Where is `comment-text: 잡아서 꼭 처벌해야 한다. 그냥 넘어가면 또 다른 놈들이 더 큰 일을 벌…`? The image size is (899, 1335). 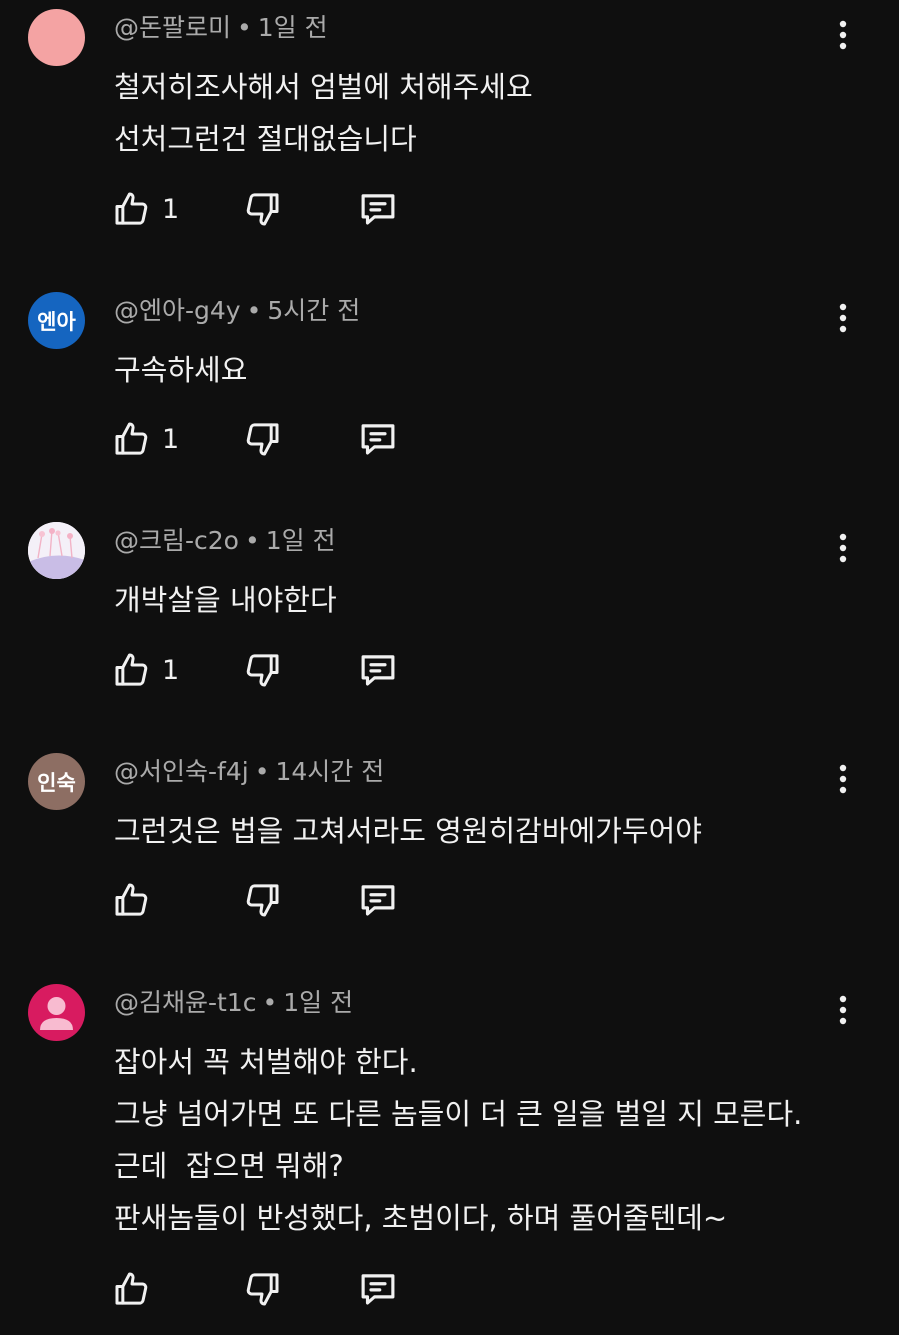
comment-text: 잡아서 꼭 처벌해야 한다. 그냥 넘어가면 또 다른 놈들이 더 큰 일을 벌… is located at coordinates (458, 1140).